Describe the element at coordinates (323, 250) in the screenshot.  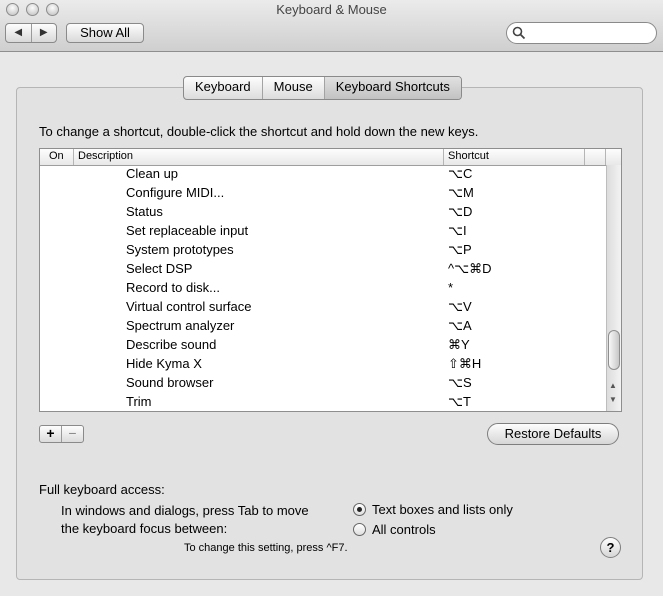
I see `table-row: System prototypes ⌥P` at that location.